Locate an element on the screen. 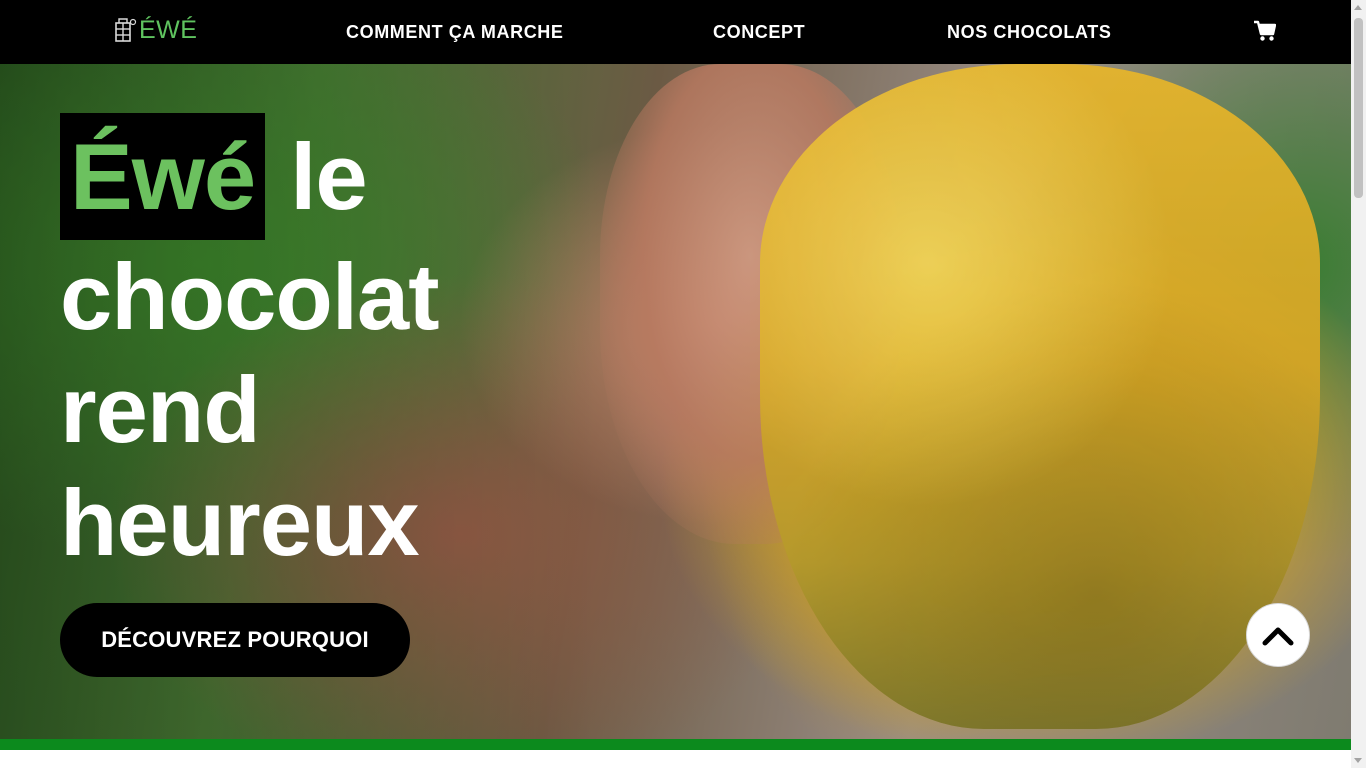 This screenshot has width=1366, height=768. headline-line-1: Éwé le is located at coordinates (249, 176).